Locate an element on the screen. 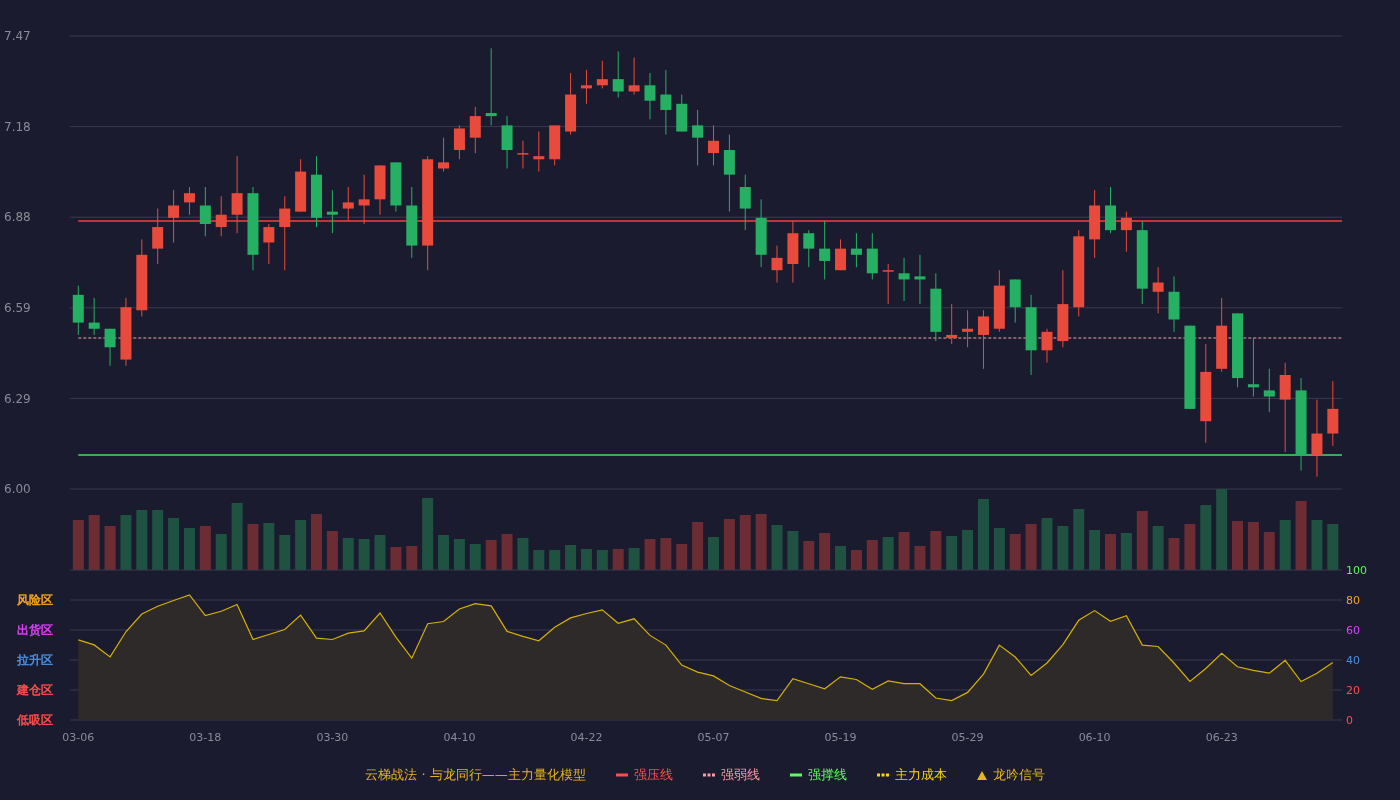 This screenshot has width=1400, height=800. axis-label: 6.00 is located at coordinates (17, 489).